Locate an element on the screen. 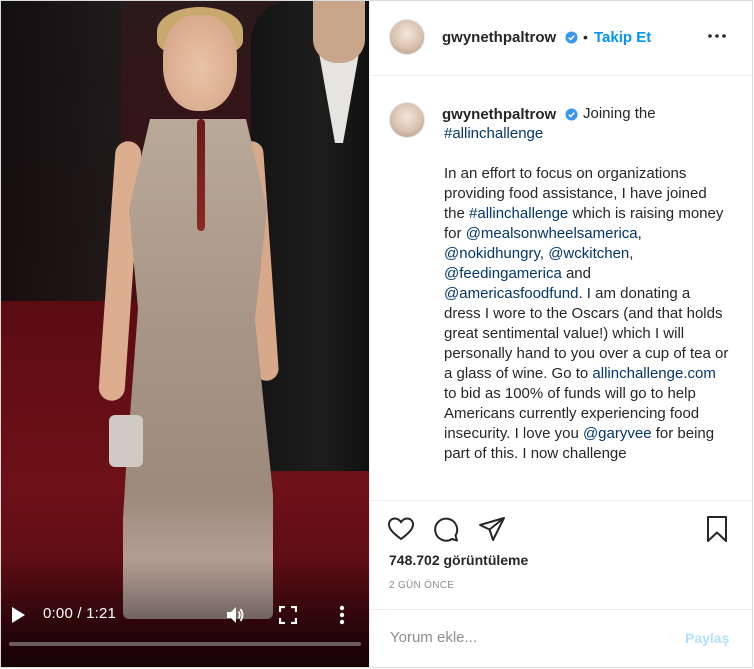  bookmark-icon is located at coordinates (717, 529).